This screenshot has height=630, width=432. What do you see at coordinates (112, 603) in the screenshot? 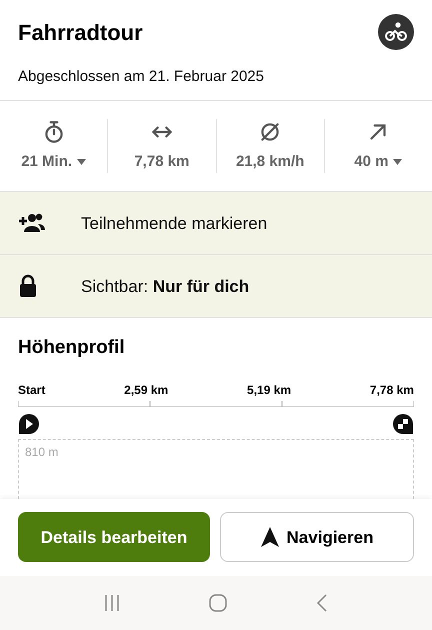
I see `recent-apps-icon` at bounding box center [112, 603].